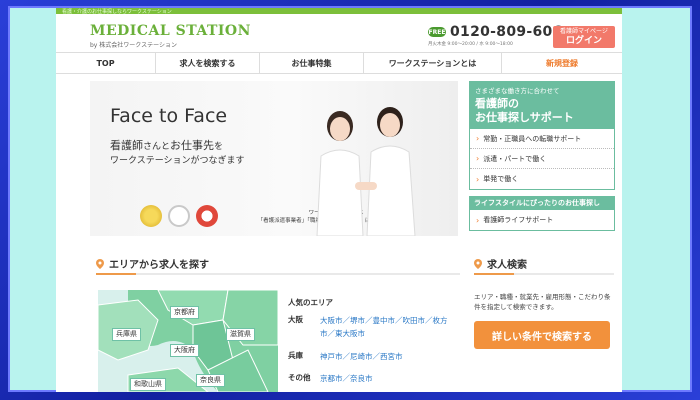 This screenshot has height=400, width=700. Describe the element at coordinates (366, 171) in the screenshot. I see `nurses-photo` at that location.